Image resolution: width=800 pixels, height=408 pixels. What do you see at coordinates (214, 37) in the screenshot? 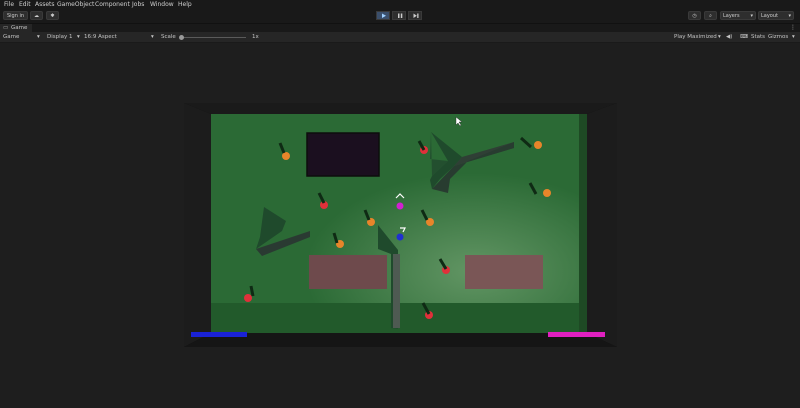
I see `scale-slider-track` at bounding box center [214, 37].